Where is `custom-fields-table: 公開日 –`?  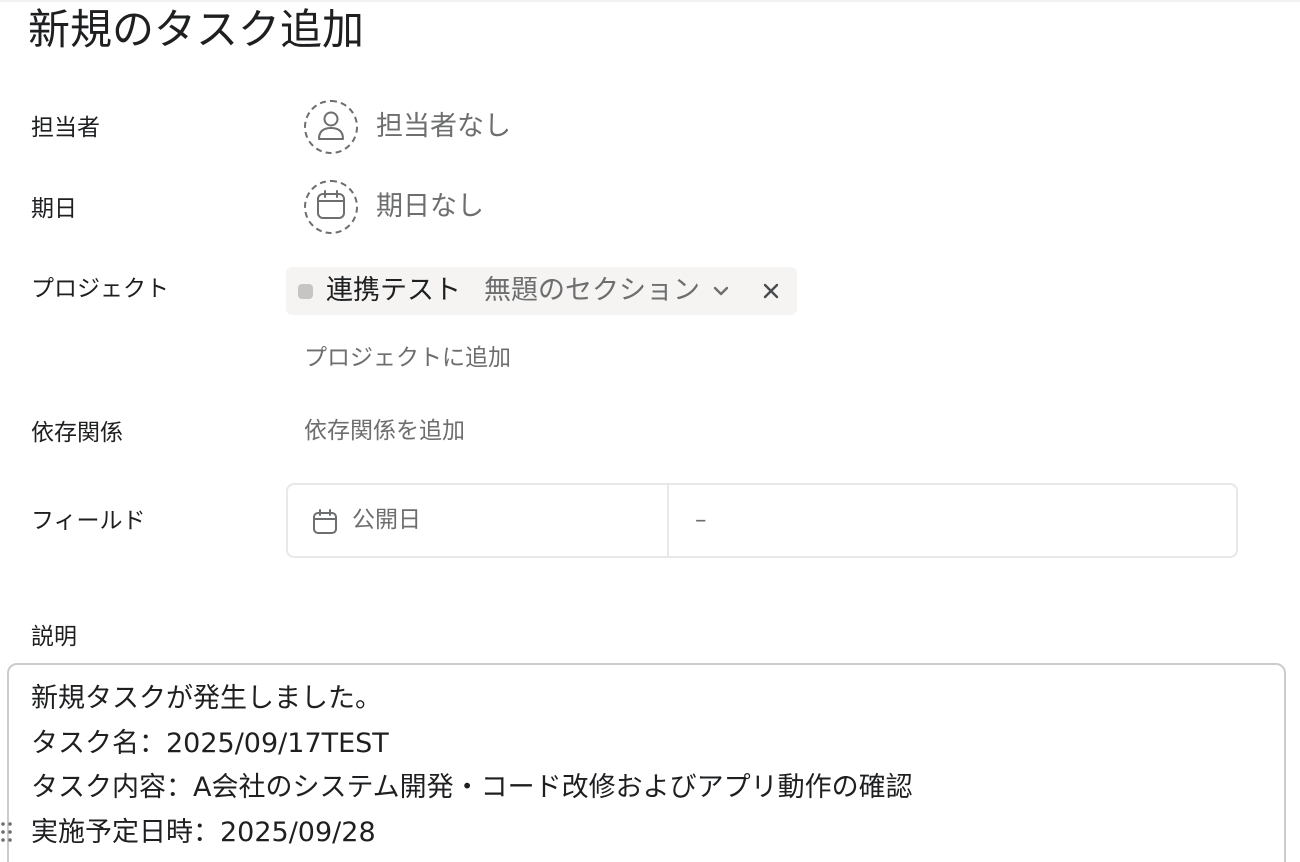 custom-fields-table: 公開日 – is located at coordinates (762, 520).